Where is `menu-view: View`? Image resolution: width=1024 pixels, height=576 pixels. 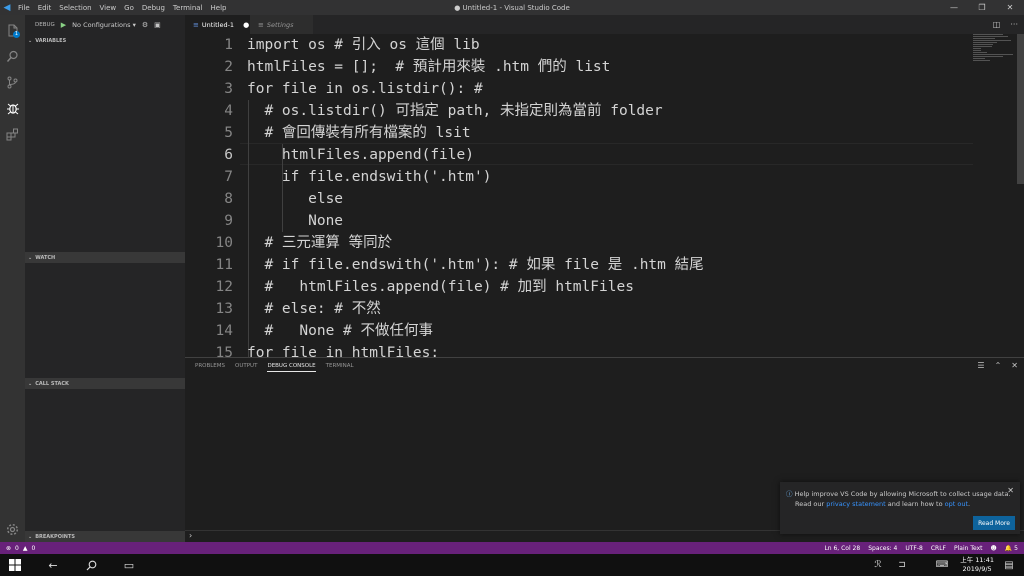
menu-view: View is located at coordinates (108, 8).